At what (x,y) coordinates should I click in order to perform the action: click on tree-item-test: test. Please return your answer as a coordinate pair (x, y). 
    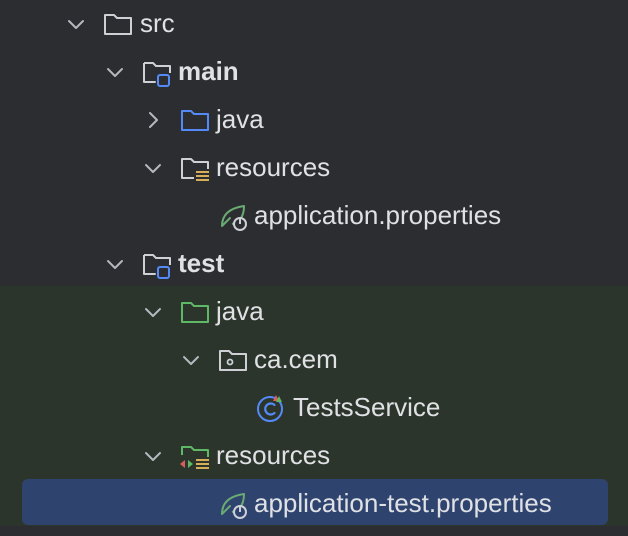
    Looking at the image, I should click on (314, 264).